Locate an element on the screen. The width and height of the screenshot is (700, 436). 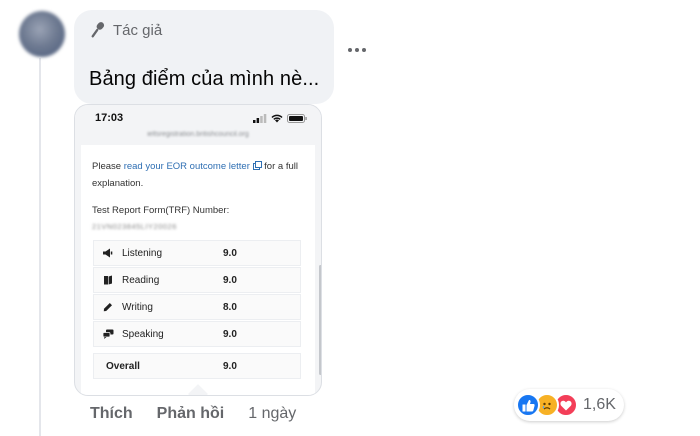
book-icon is located at coordinates (108, 280).